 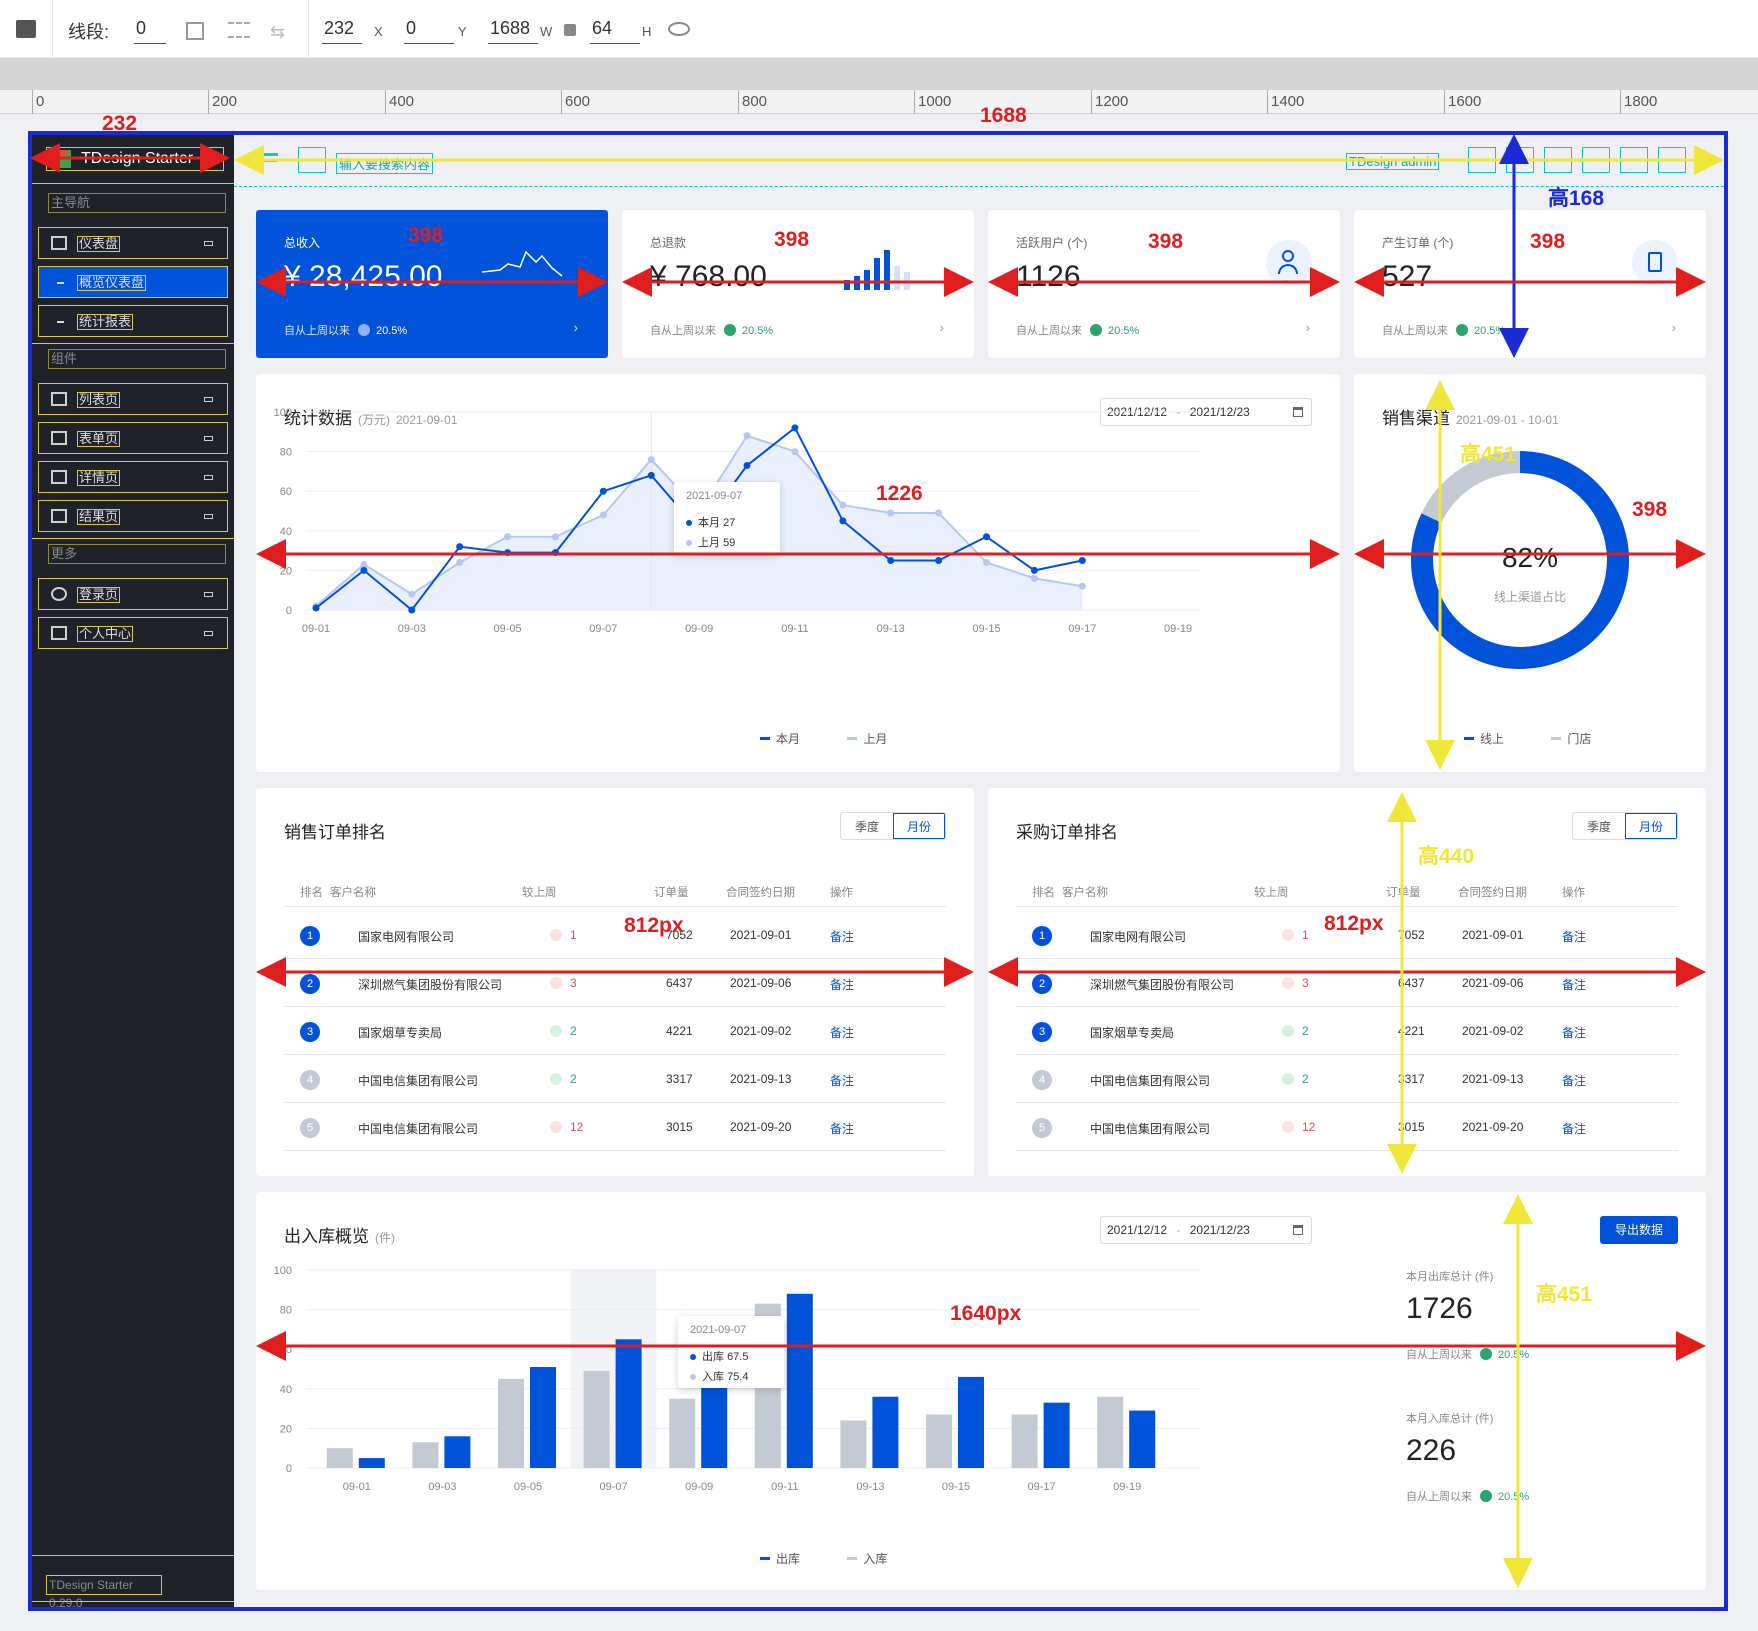 I want to click on annotation-label: 1640px, so click(x=986, y=1313).